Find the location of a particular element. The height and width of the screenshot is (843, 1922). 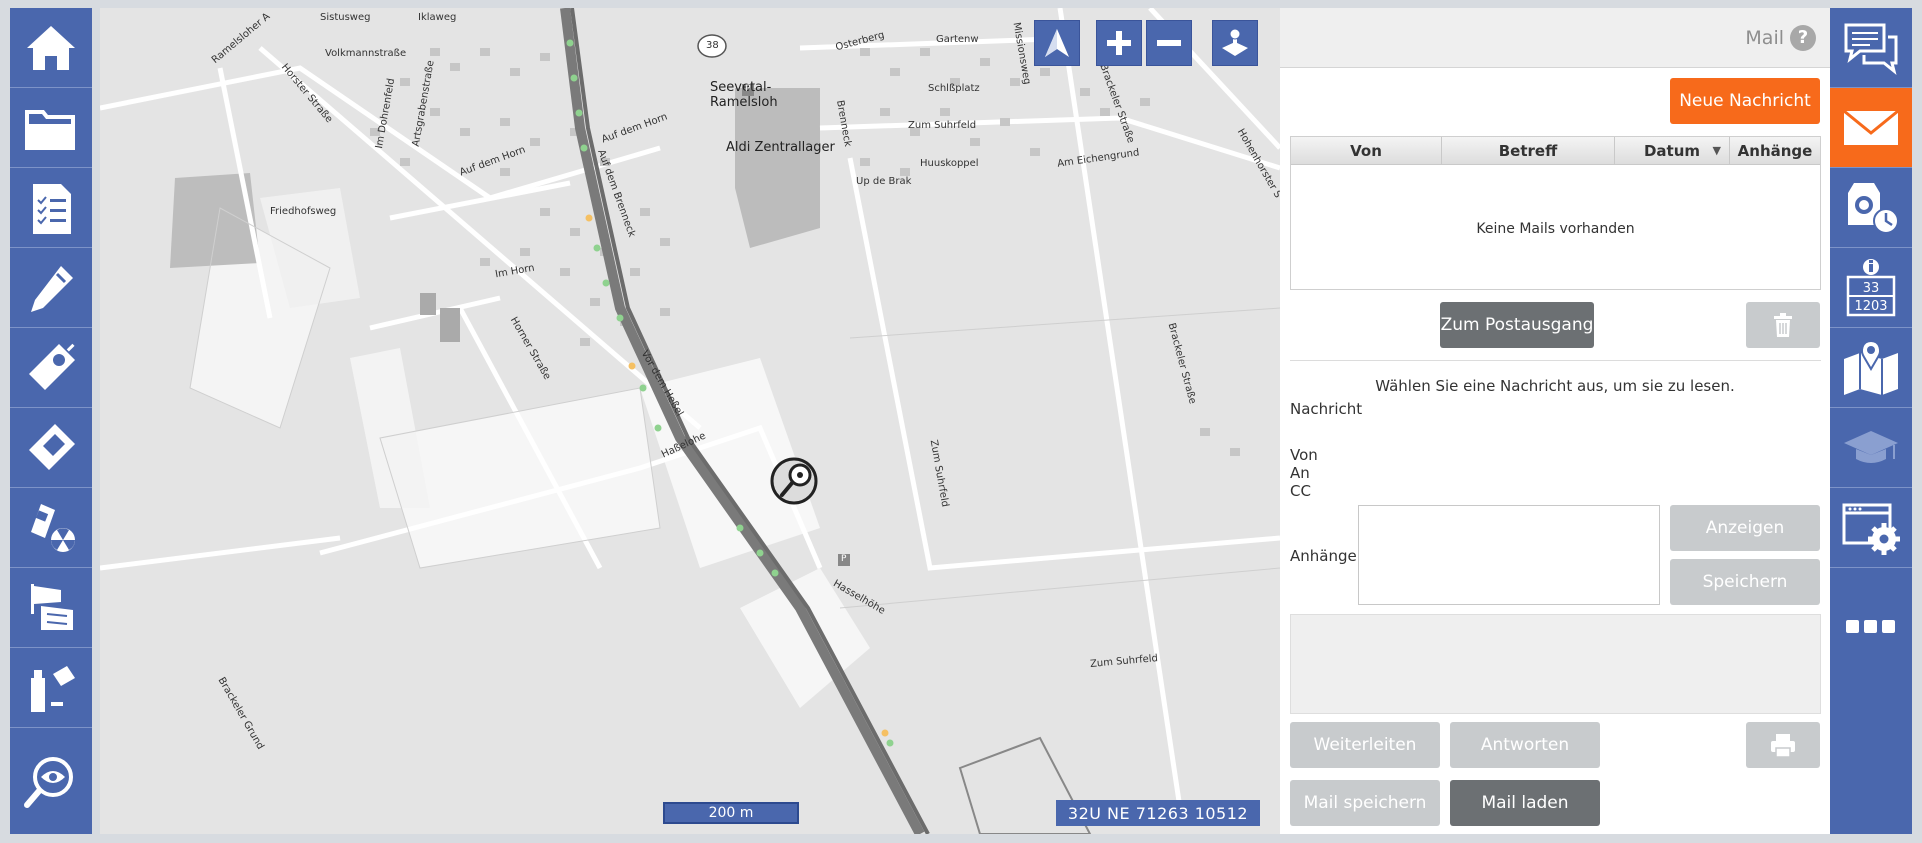

zoom-in-button is located at coordinates (1119, 43).